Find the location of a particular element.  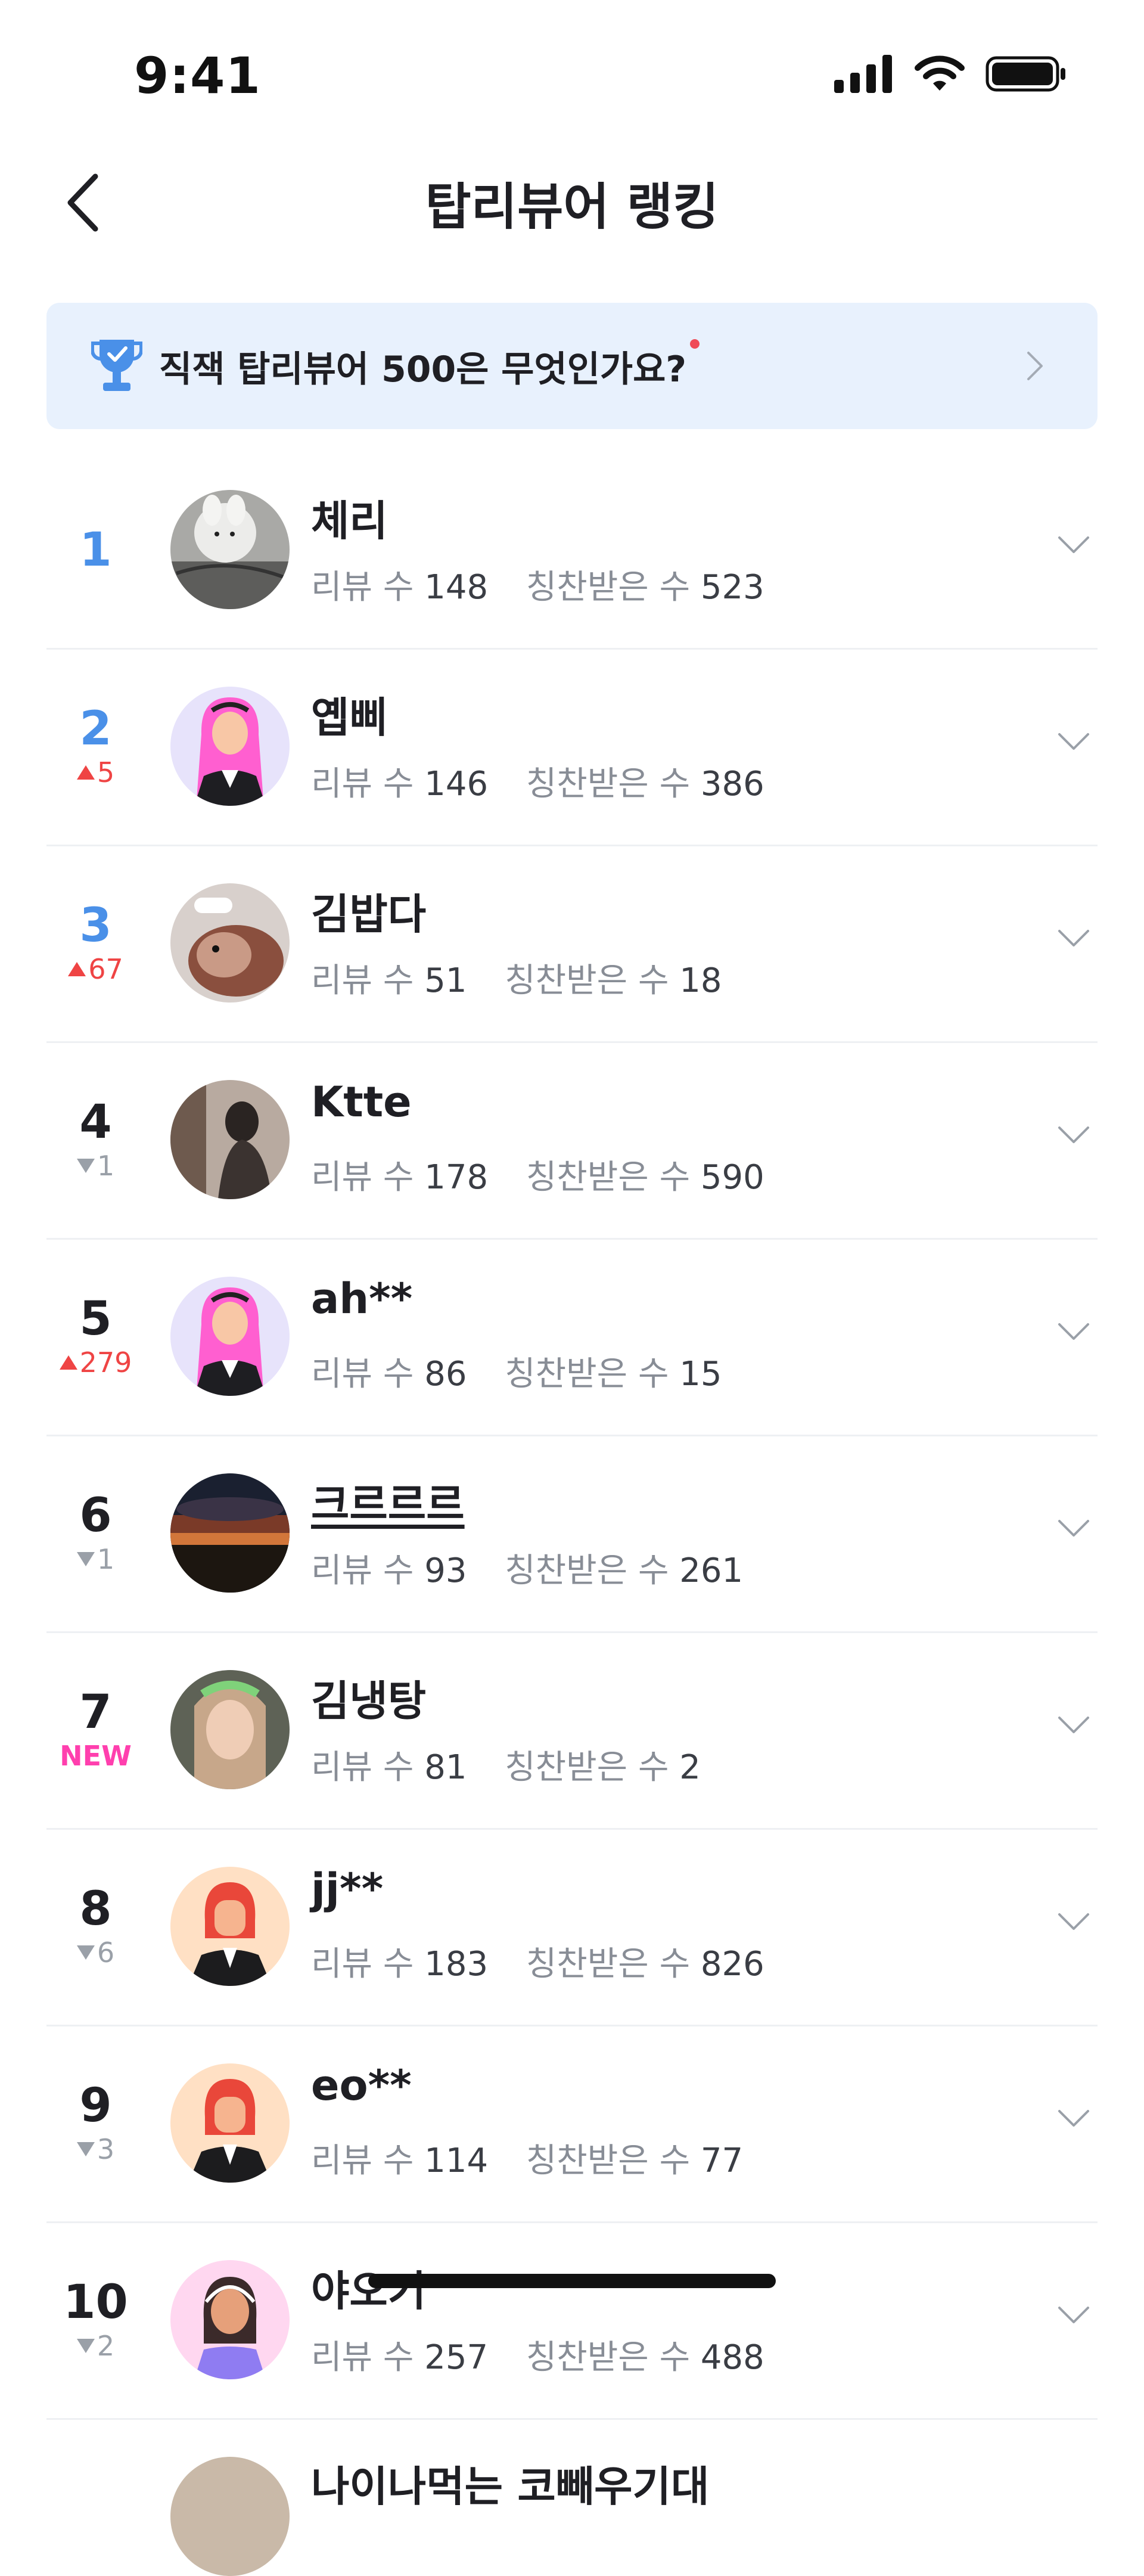

rank-column: 3 67 is located at coordinates (96, 944).